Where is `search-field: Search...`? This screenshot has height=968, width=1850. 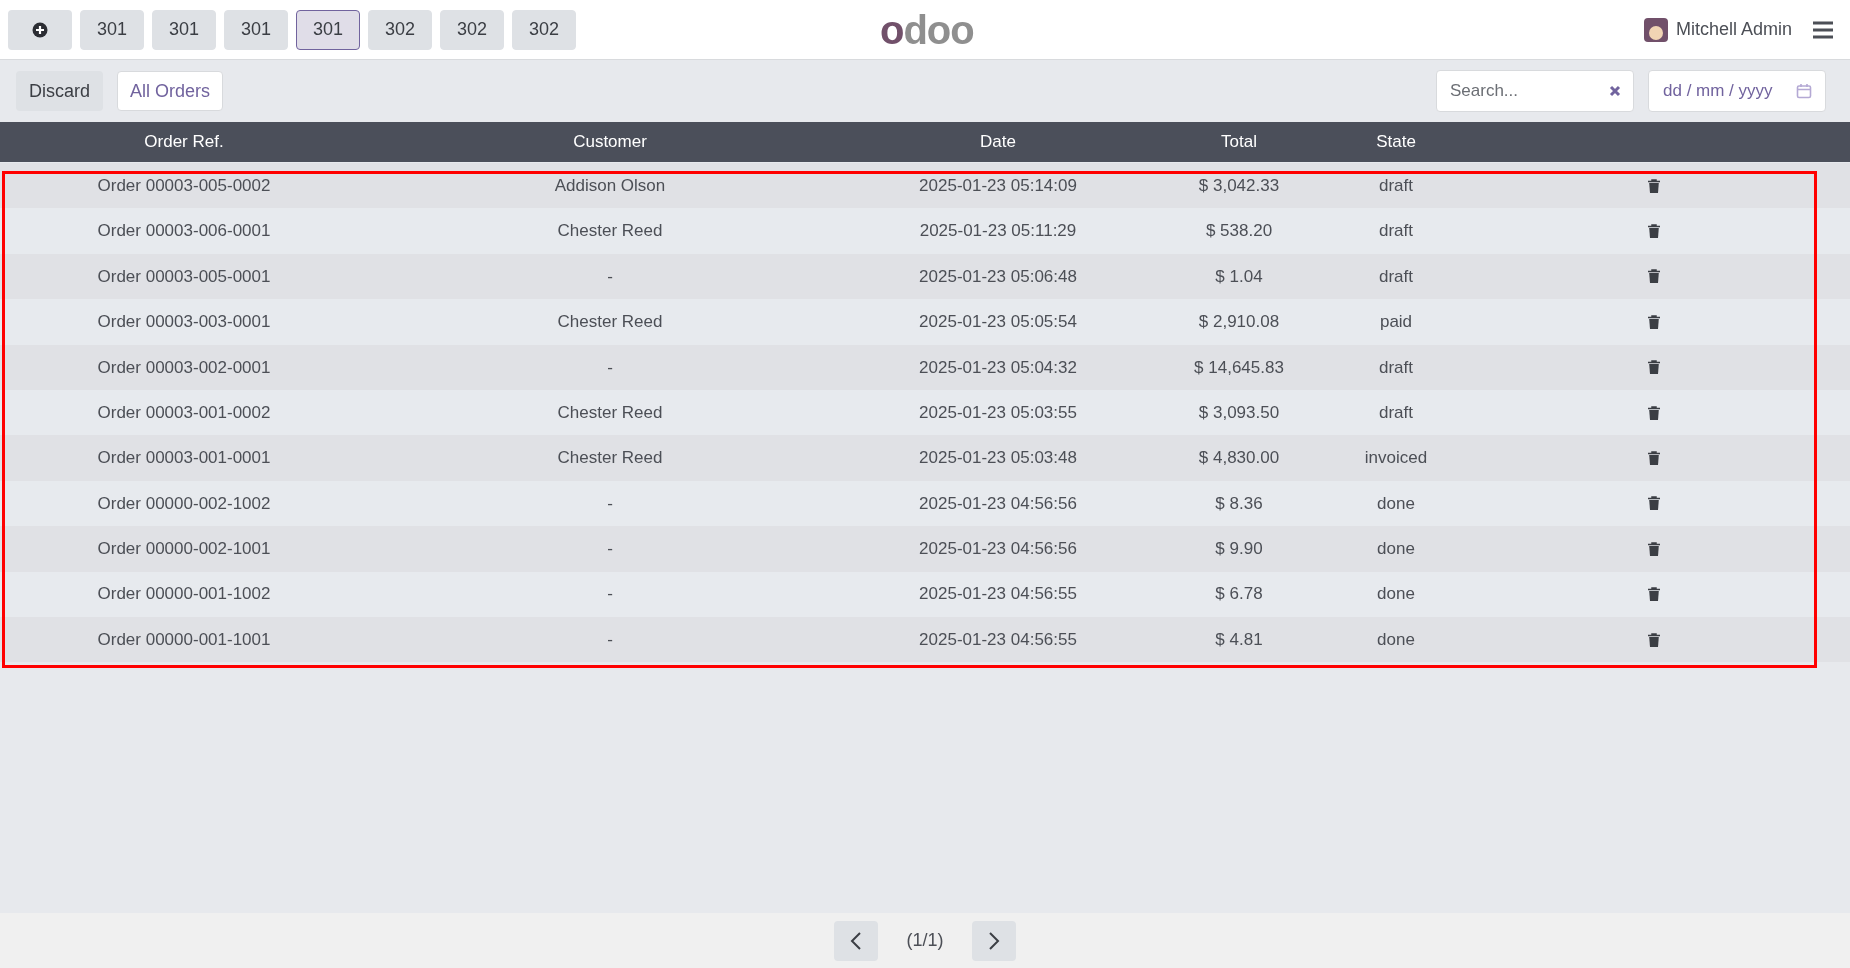 search-field: Search... is located at coordinates (1535, 91).